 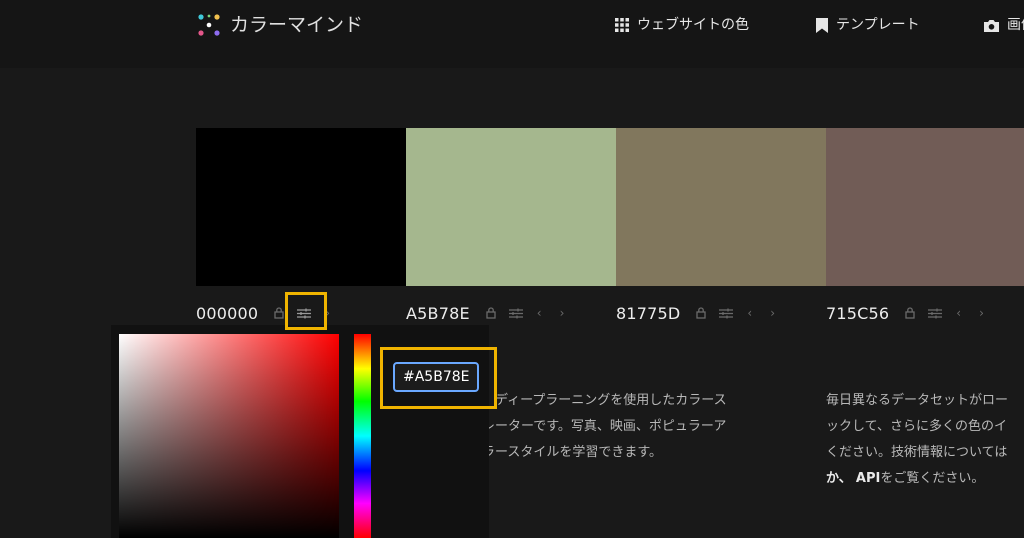 I want to click on saturation-value-field, so click(x=229, y=436).